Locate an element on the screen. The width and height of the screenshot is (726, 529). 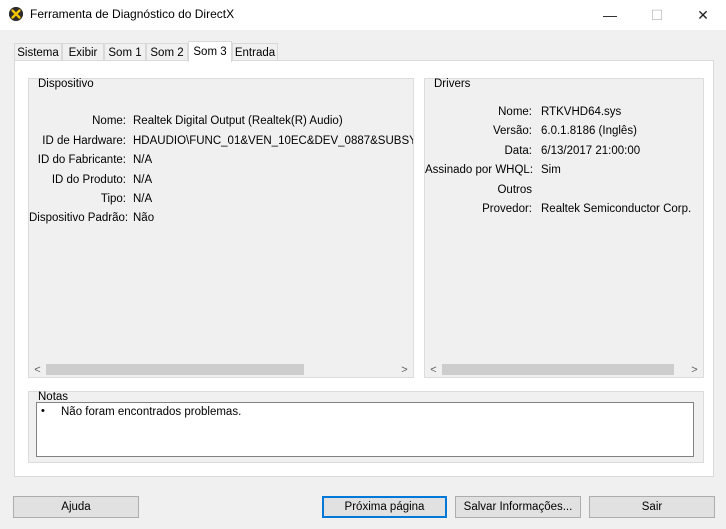
tab-sistema: Sistema is located at coordinates (38, 52).